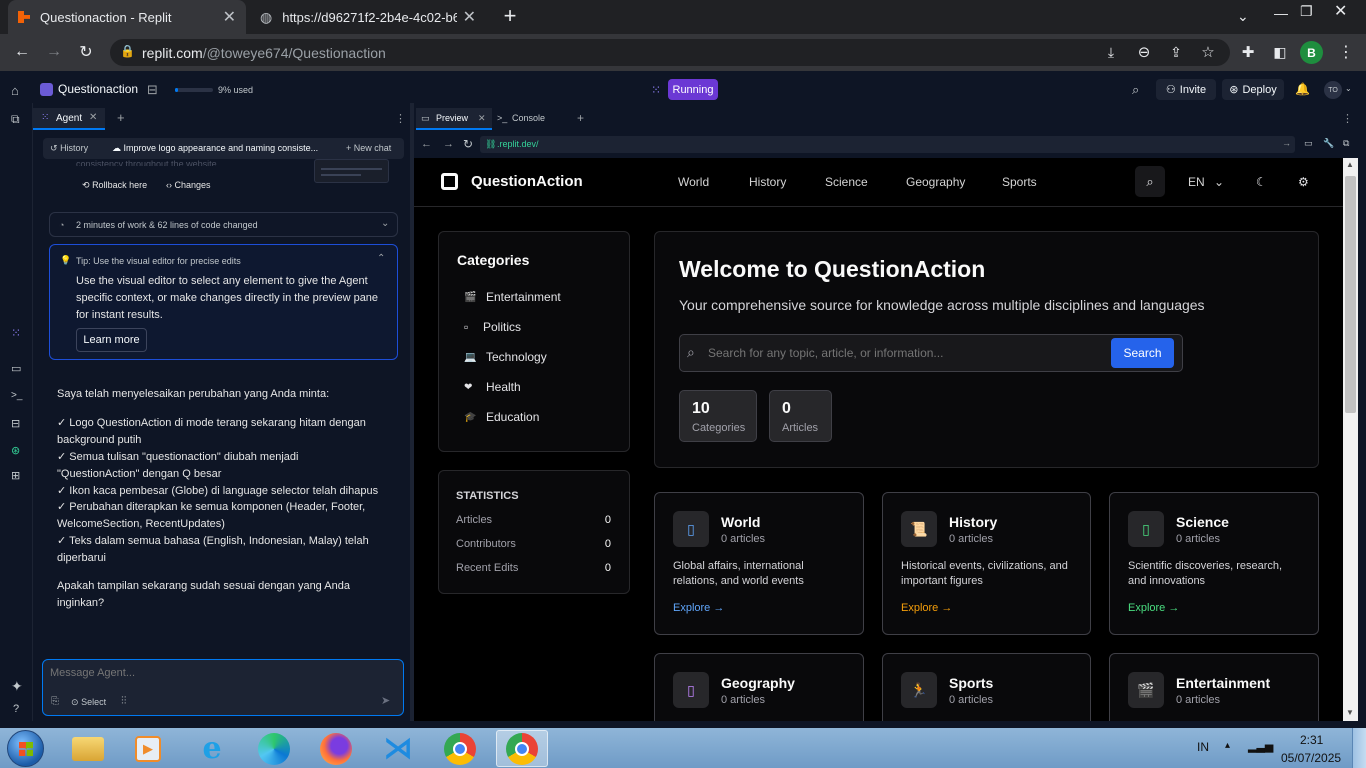  Describe the element at coordinates (16, 395) in the screenshot. I see `console-icon: >_` at that location.